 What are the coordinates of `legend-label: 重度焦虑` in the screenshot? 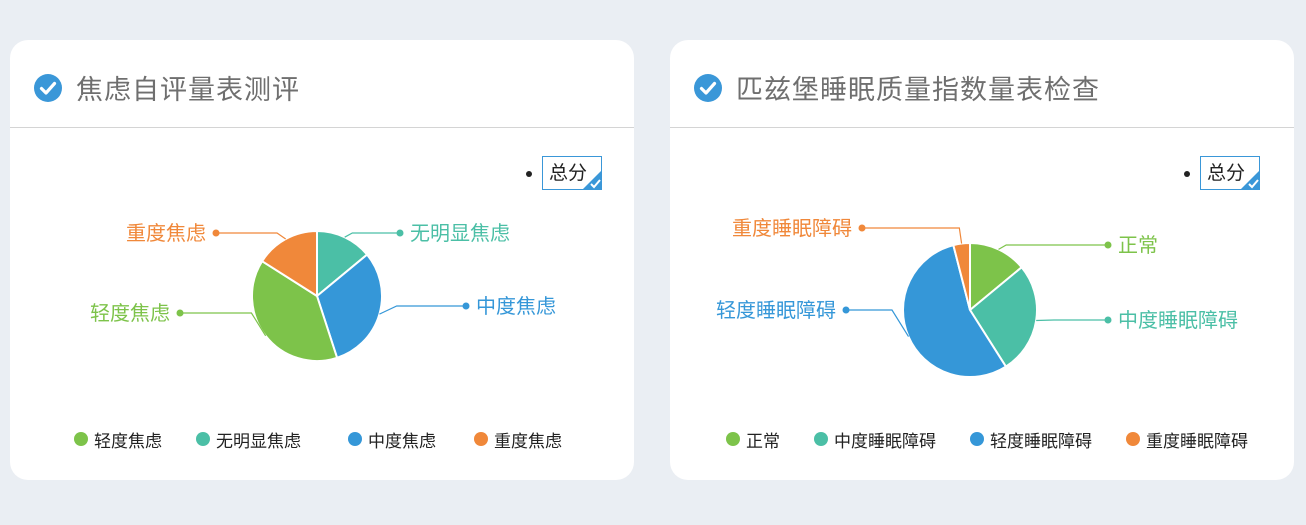 It's located at (528, 442).